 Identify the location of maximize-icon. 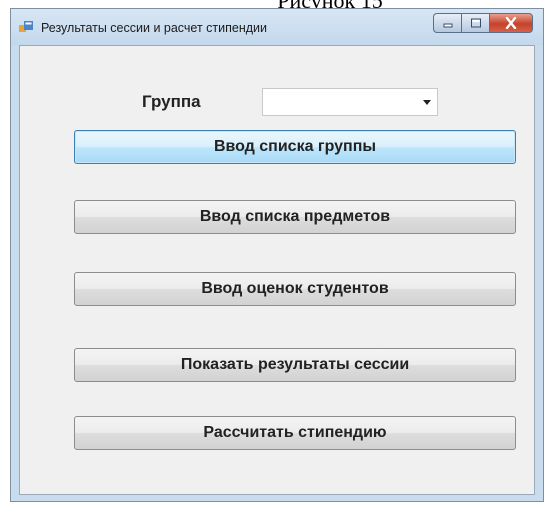
(475, 23).